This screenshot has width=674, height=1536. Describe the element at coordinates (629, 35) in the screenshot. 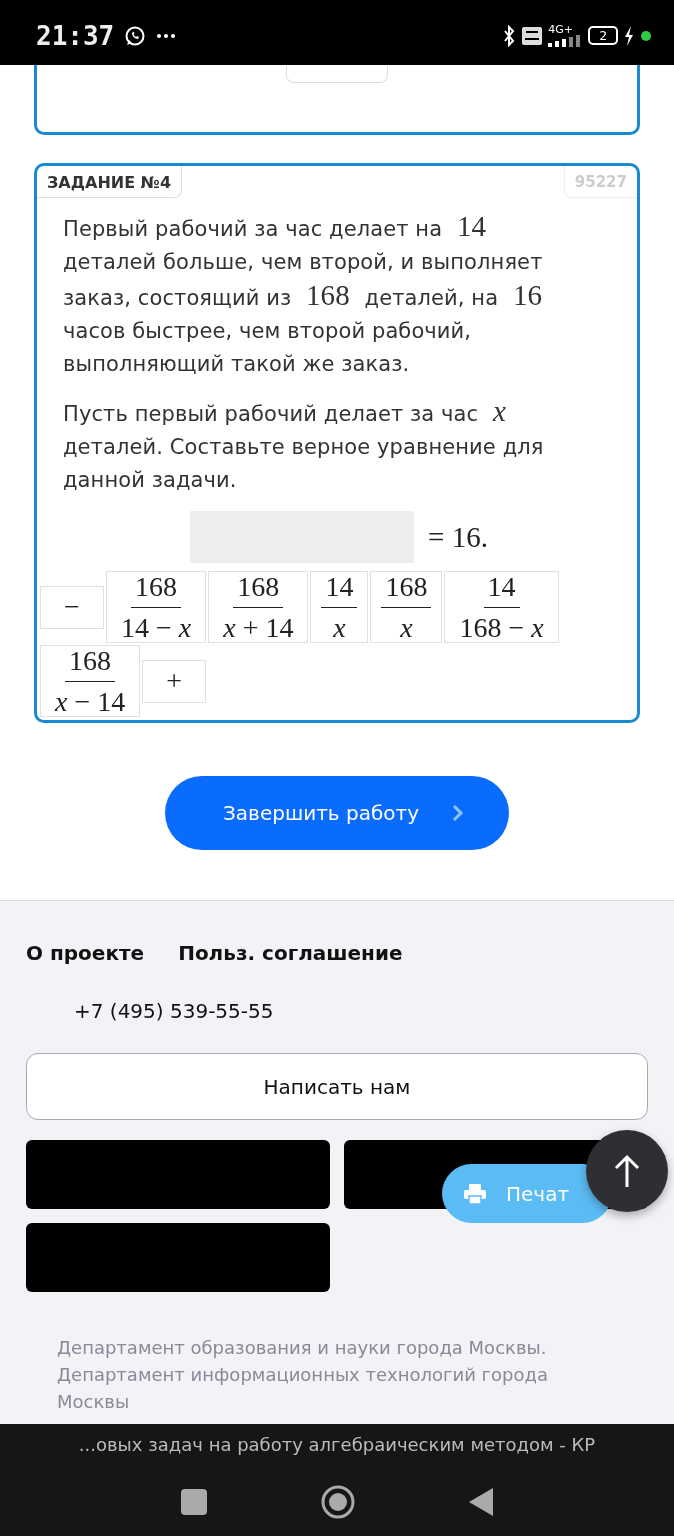

I see `charging-icon` at that location.